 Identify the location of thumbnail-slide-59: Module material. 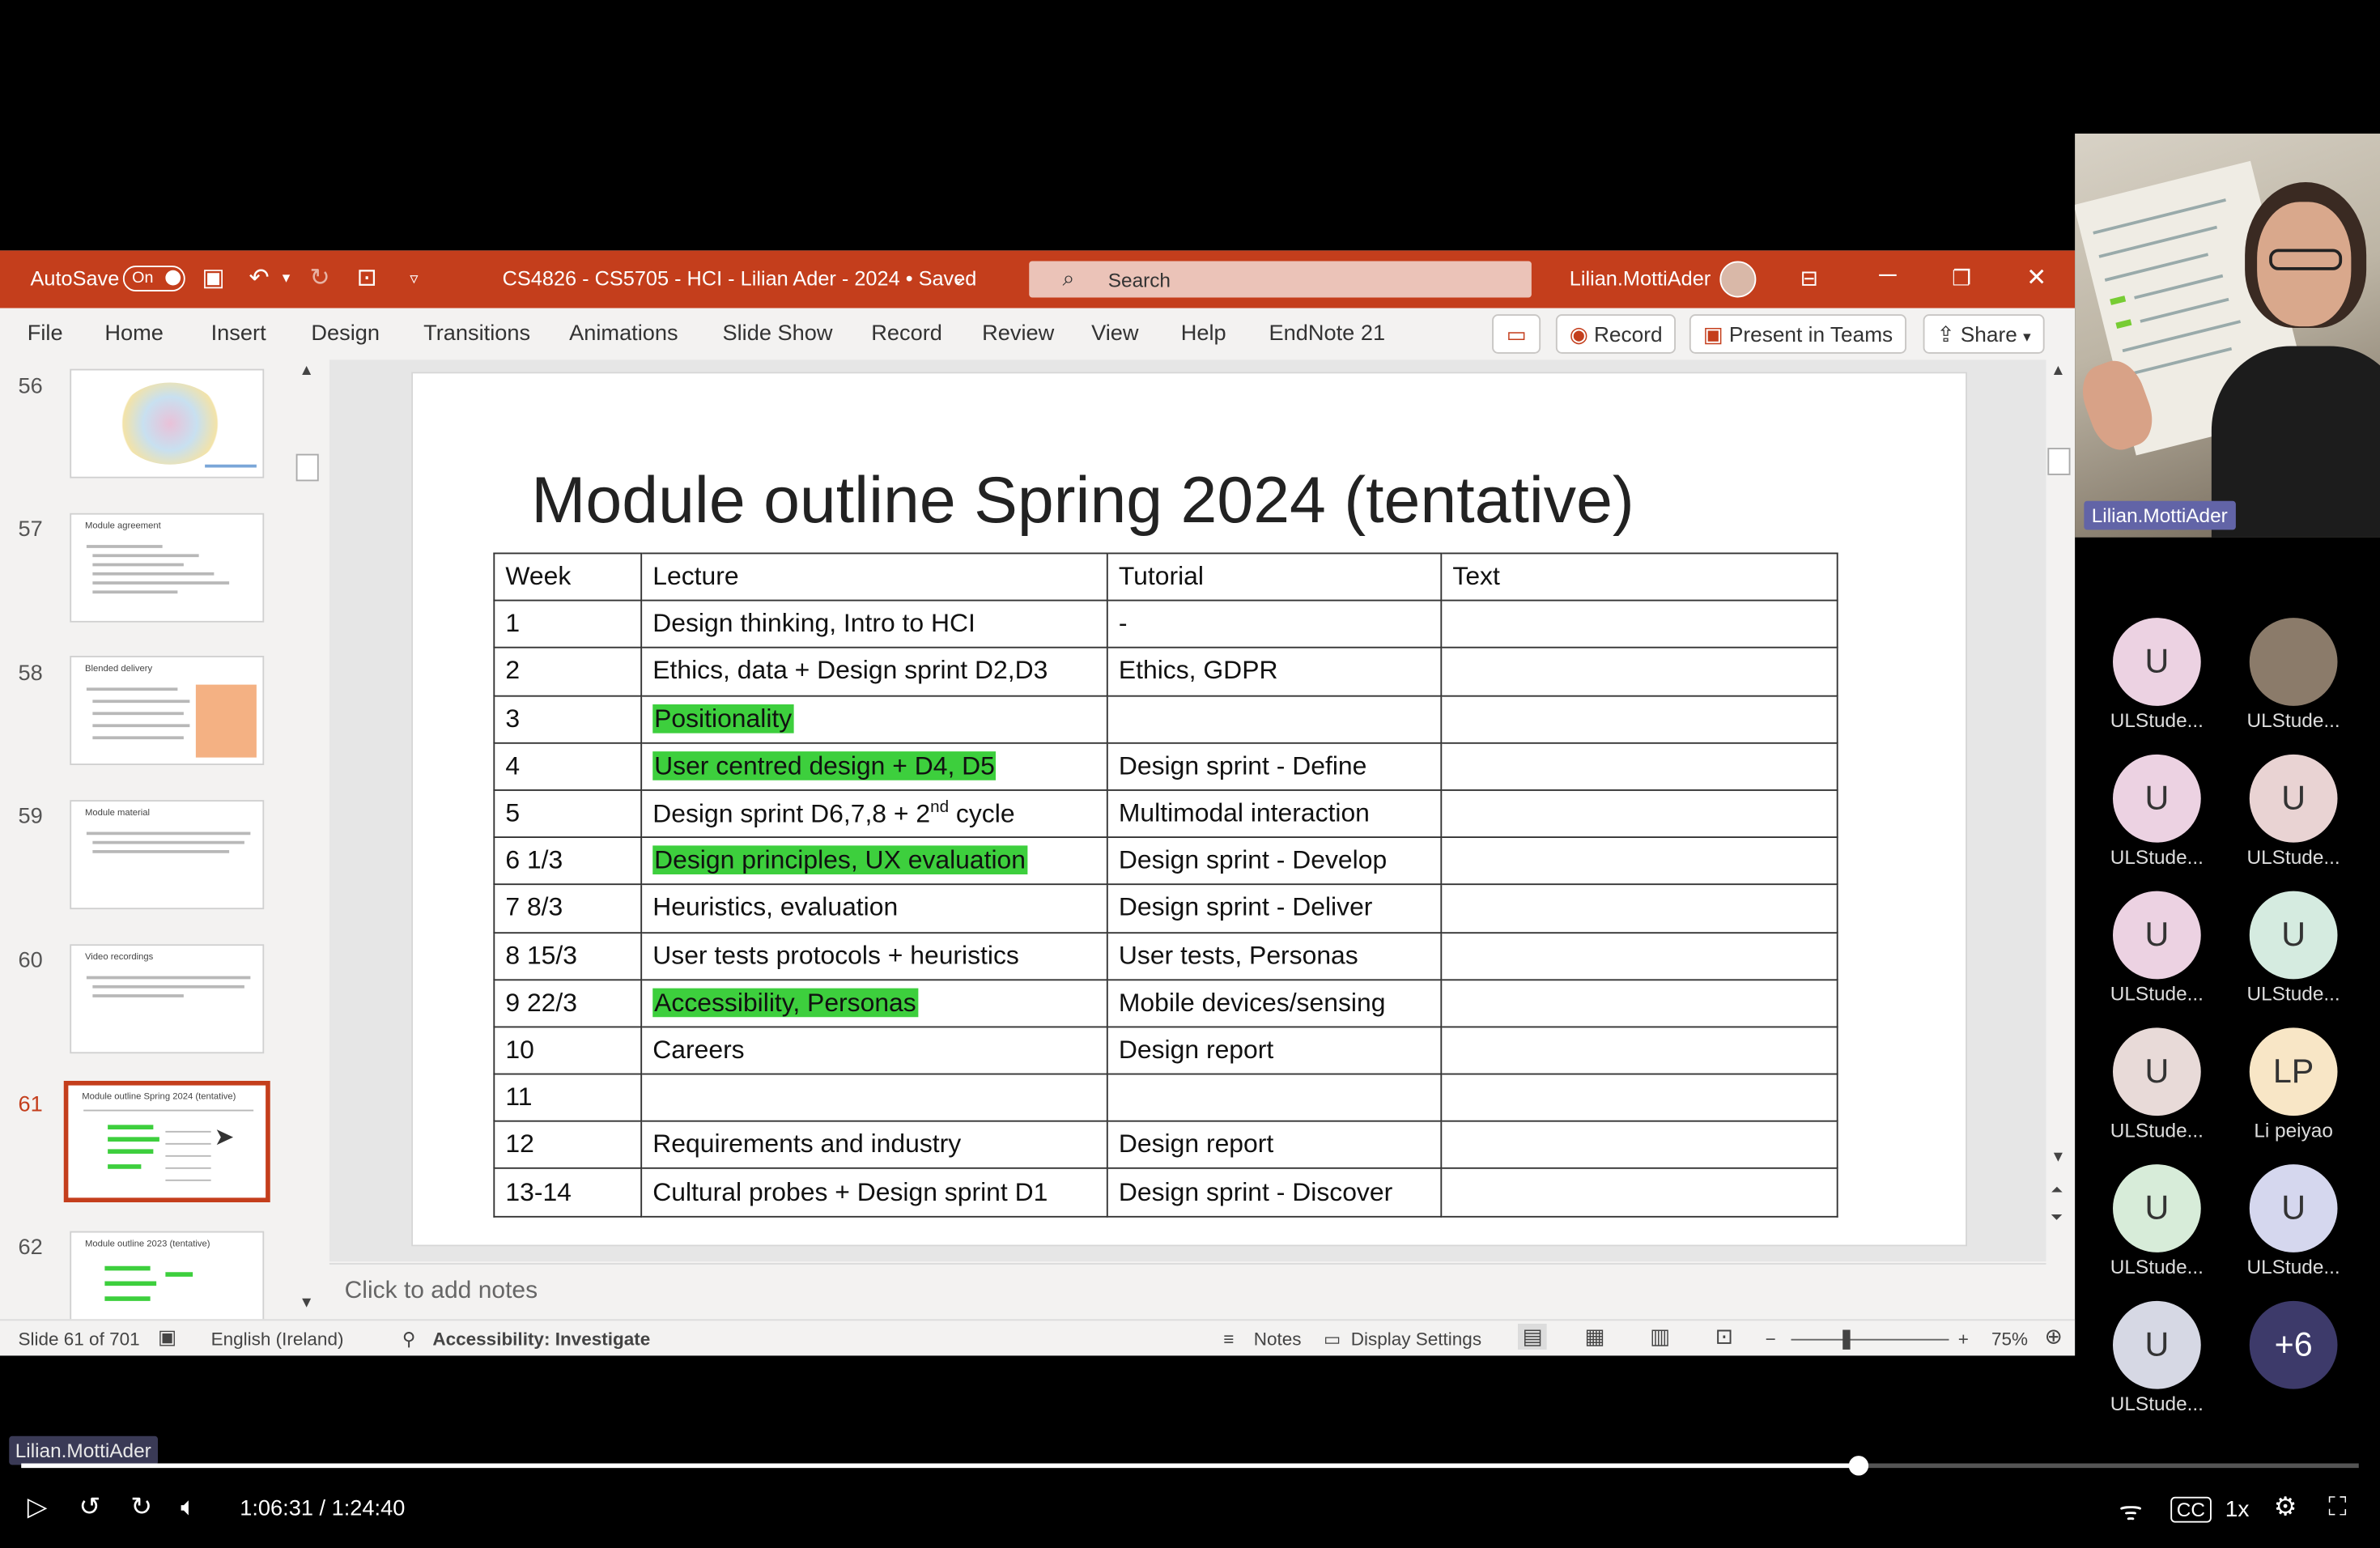
(167, 855).